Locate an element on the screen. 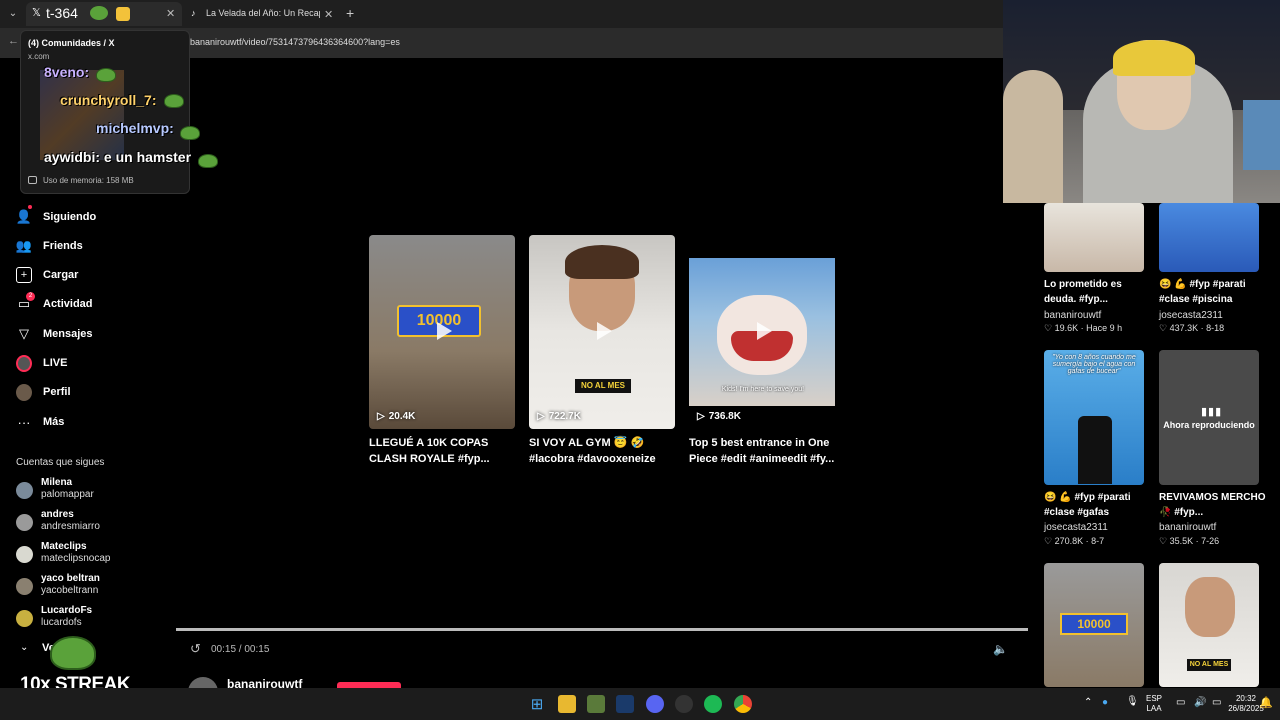 This screenshot has width=1280, height=720. chat-line: michelmvp: is located at coordinates (135, 128).